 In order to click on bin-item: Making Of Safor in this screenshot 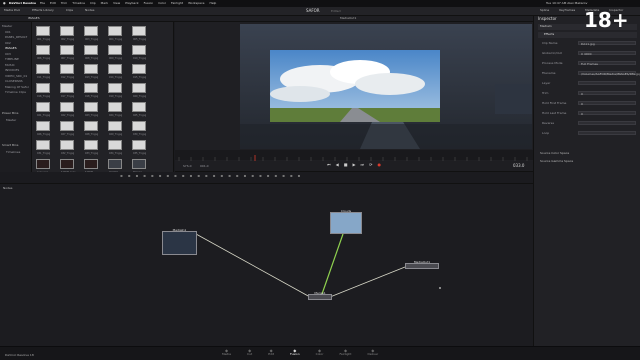, I will do `click(17, 87)`.